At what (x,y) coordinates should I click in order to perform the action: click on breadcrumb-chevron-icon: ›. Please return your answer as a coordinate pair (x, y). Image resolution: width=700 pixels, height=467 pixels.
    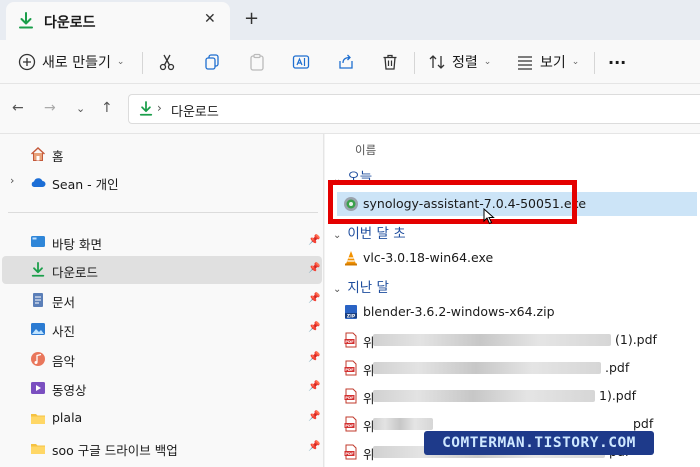
    Looking at the image, I should click on (159, 108).